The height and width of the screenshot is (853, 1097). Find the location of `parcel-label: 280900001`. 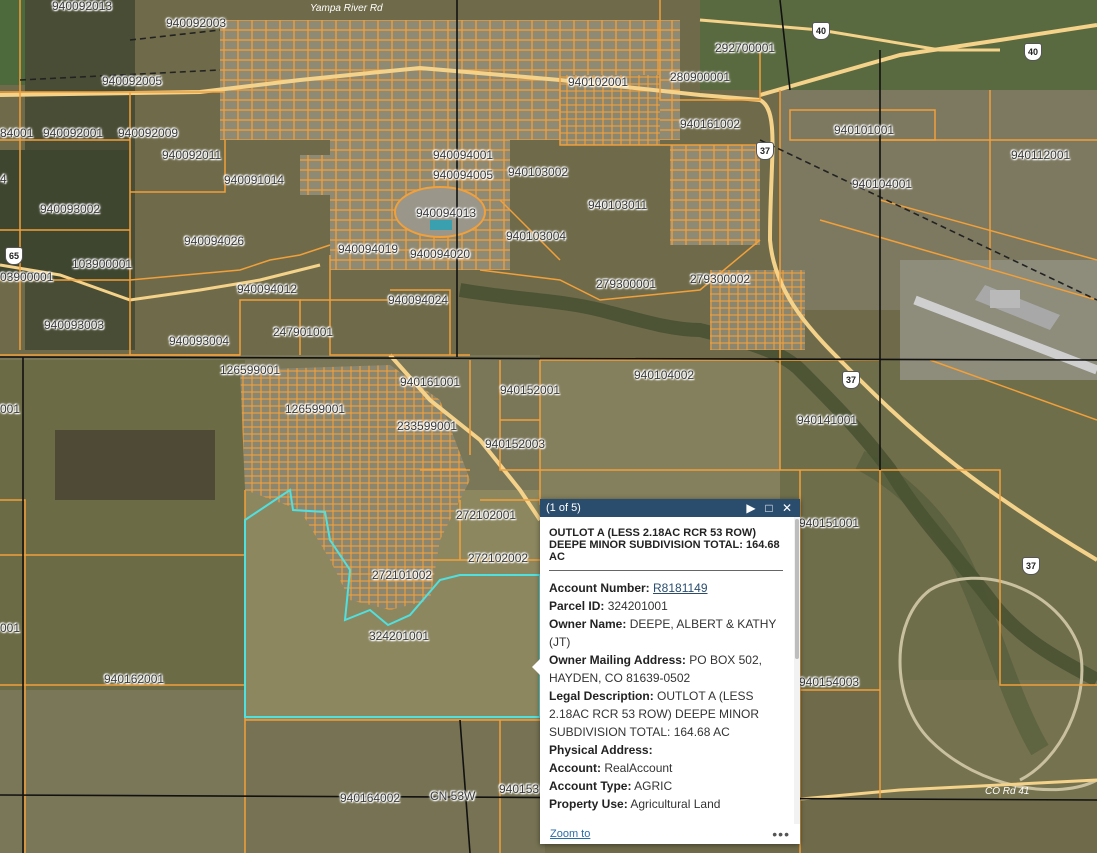

parcel-label: 280900001 is located at coordinates (700, 77).